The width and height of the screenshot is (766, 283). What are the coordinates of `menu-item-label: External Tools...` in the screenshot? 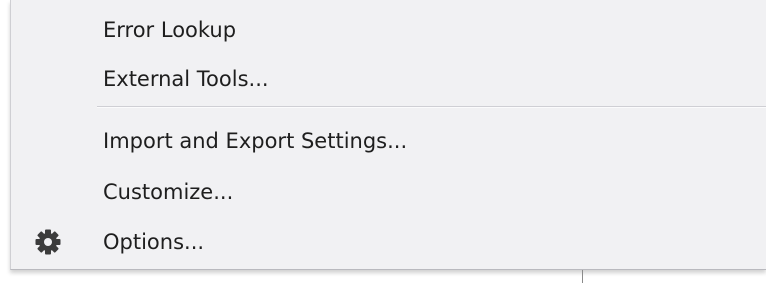 It's located at (186, 79).